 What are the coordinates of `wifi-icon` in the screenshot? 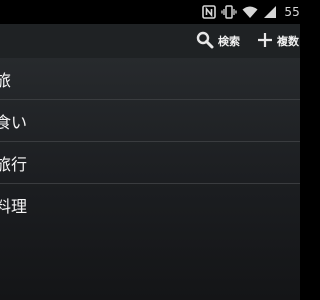 It's located at (250, 12).